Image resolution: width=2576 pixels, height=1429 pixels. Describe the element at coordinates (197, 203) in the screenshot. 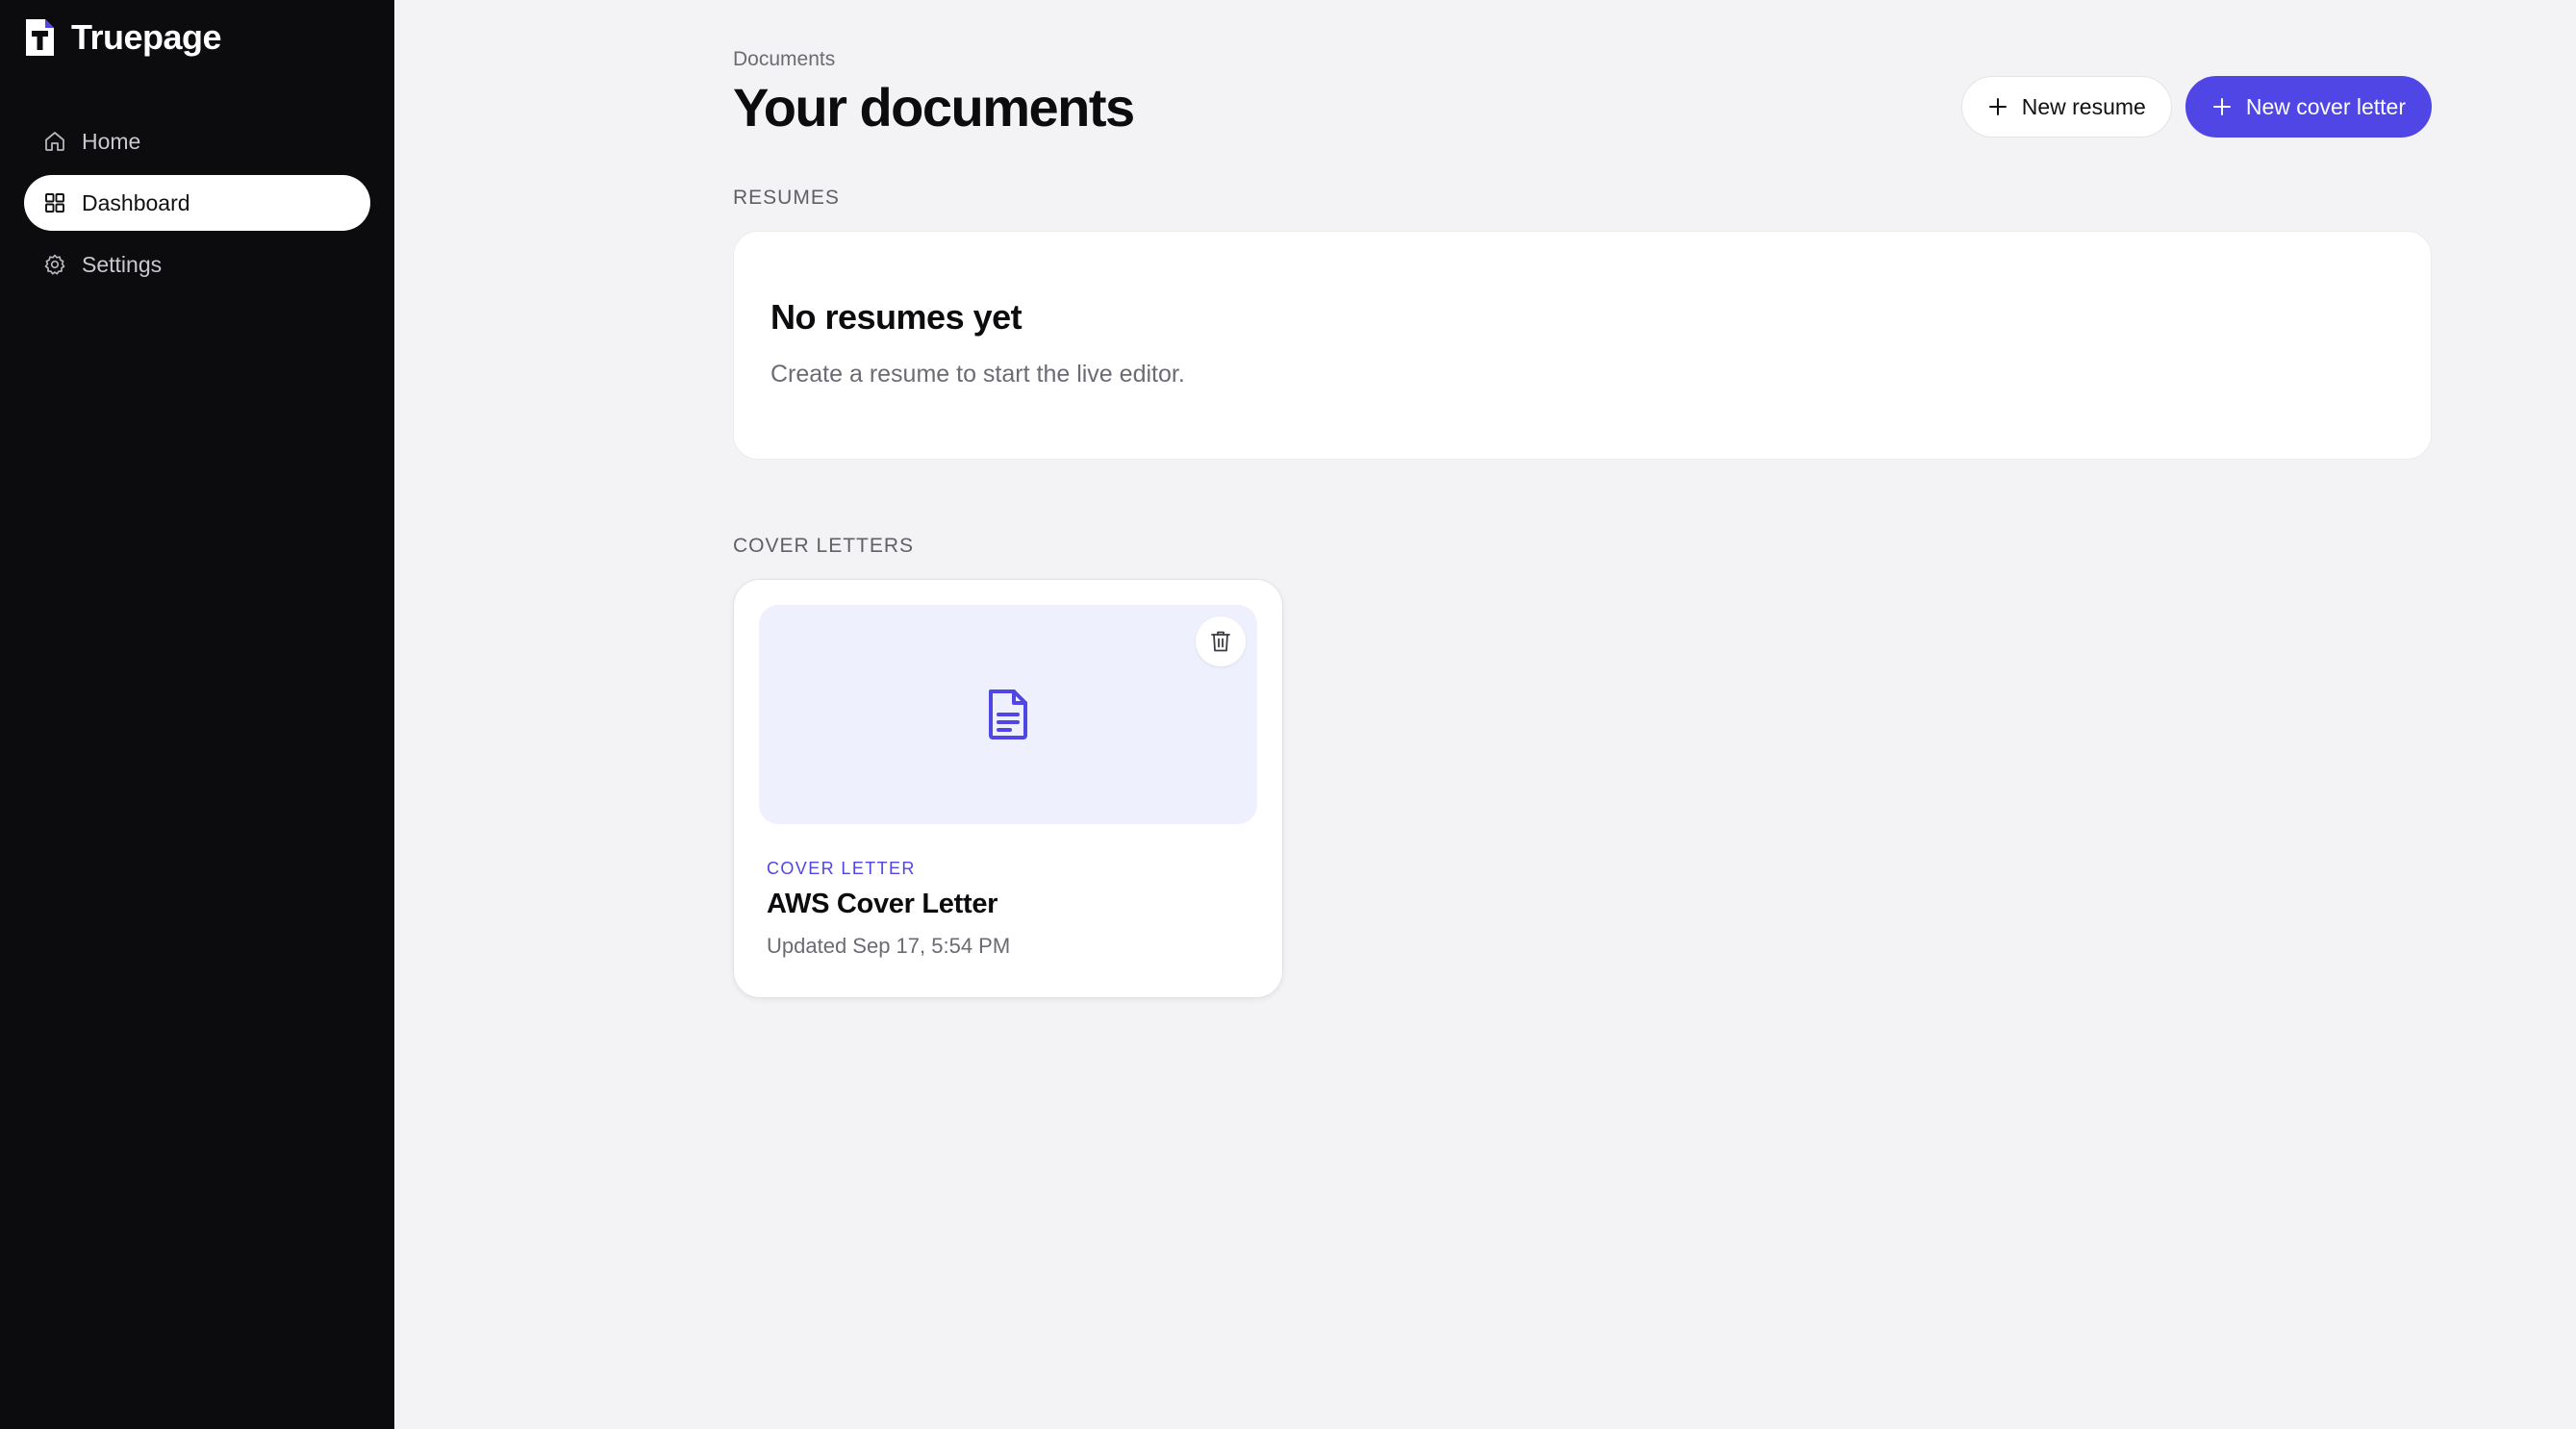

I see `sidebar-item-dashboard: Dashboard` at that location.